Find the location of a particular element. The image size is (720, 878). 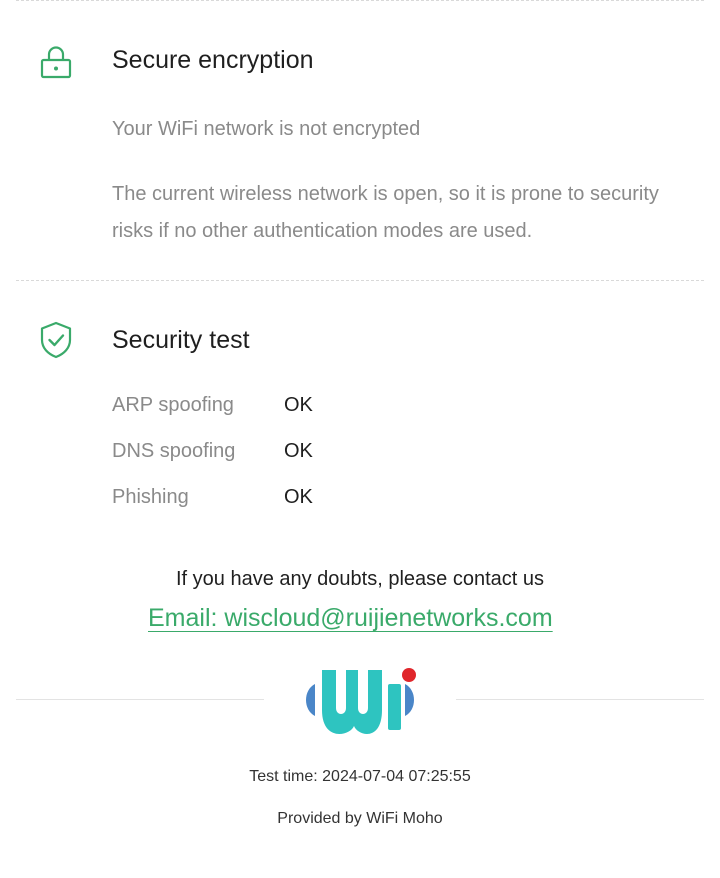

encryption-title: Secure encryption is located at coordinates (213, 60).